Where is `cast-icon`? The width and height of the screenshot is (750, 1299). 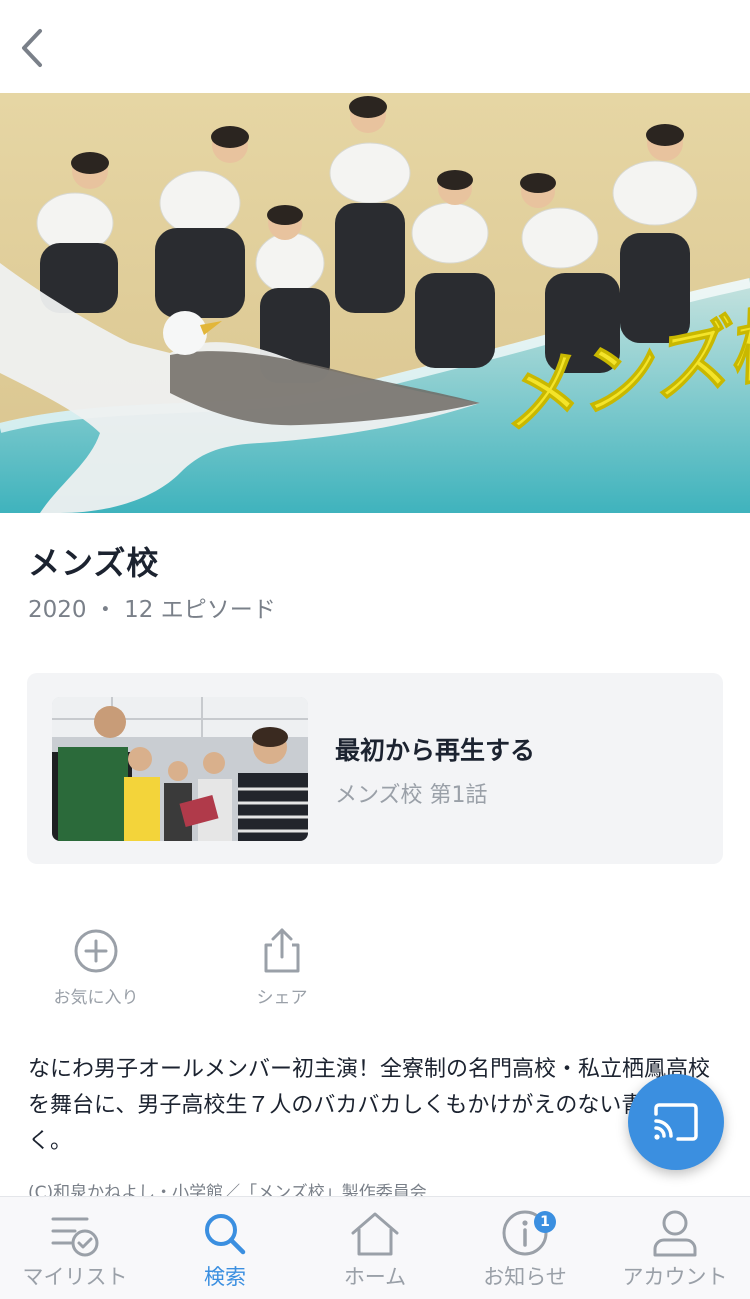 cast-icon is located at coordinates (676, 1122).